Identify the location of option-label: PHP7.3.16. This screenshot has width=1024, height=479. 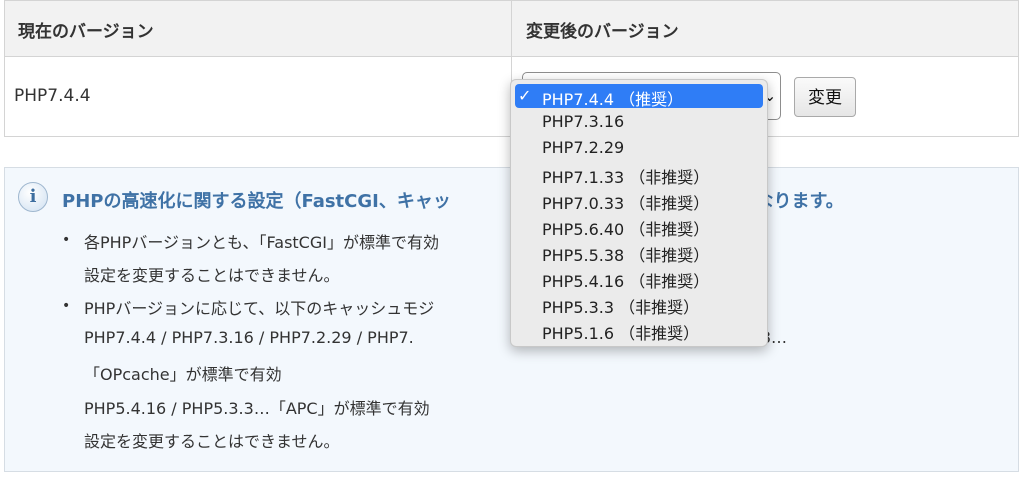
(583, 121).